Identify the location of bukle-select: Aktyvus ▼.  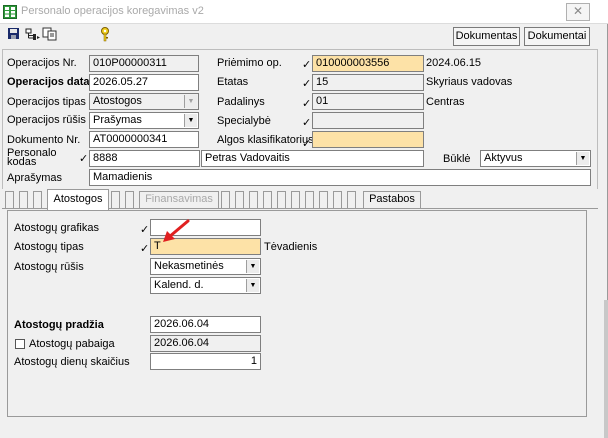
(535, 158).